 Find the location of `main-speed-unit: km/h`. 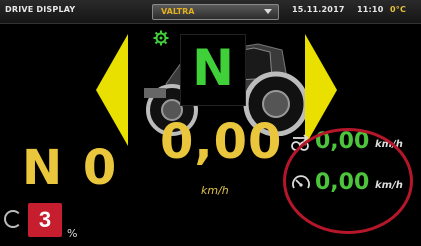

main-speed-unit: km/h is located at coordinates (215, 190).